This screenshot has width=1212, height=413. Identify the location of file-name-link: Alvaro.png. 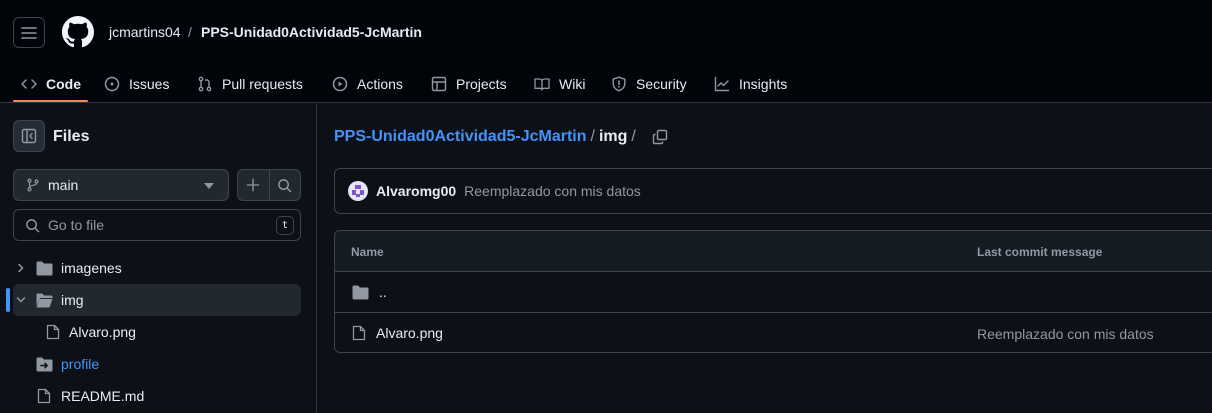
(409, 333).